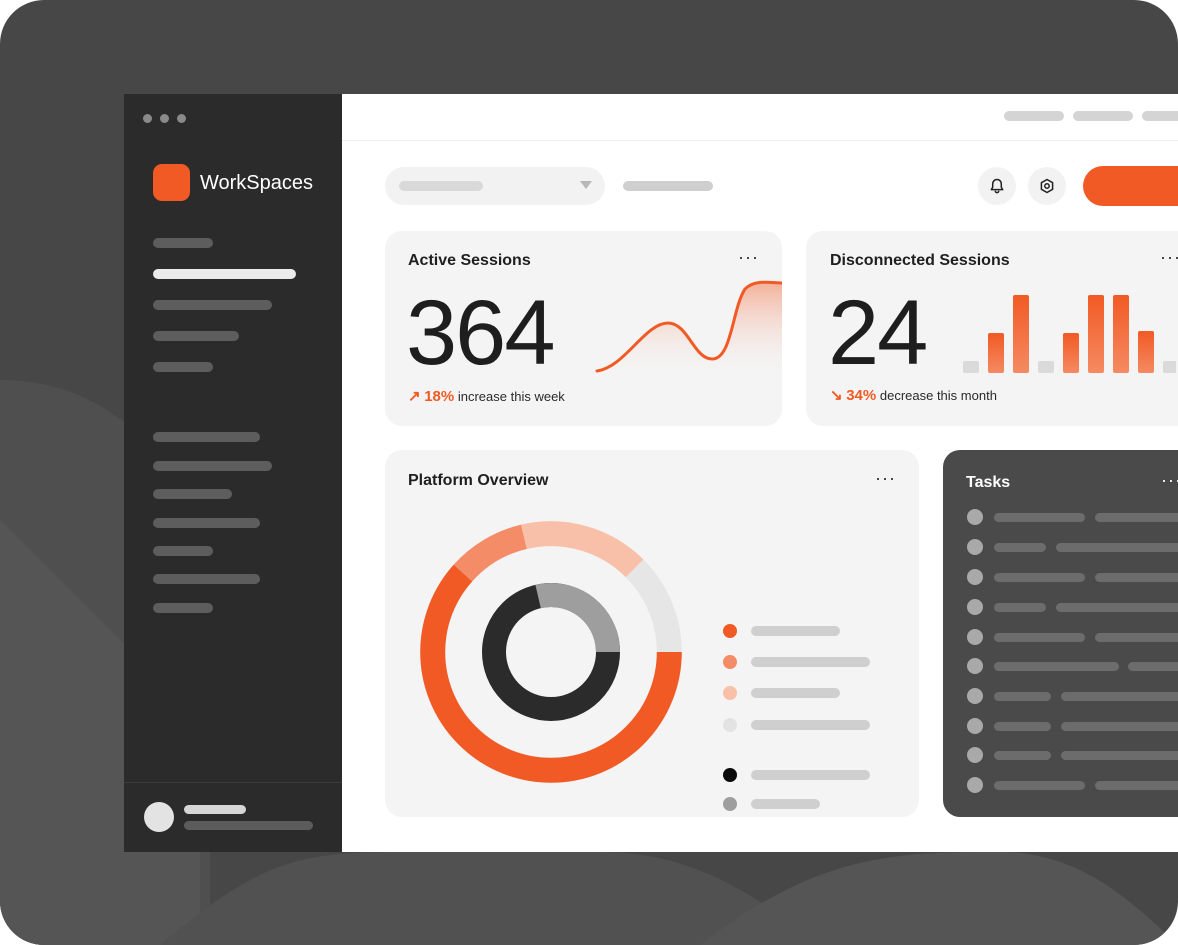  I want to click on notifications-button, so click(997, 186).